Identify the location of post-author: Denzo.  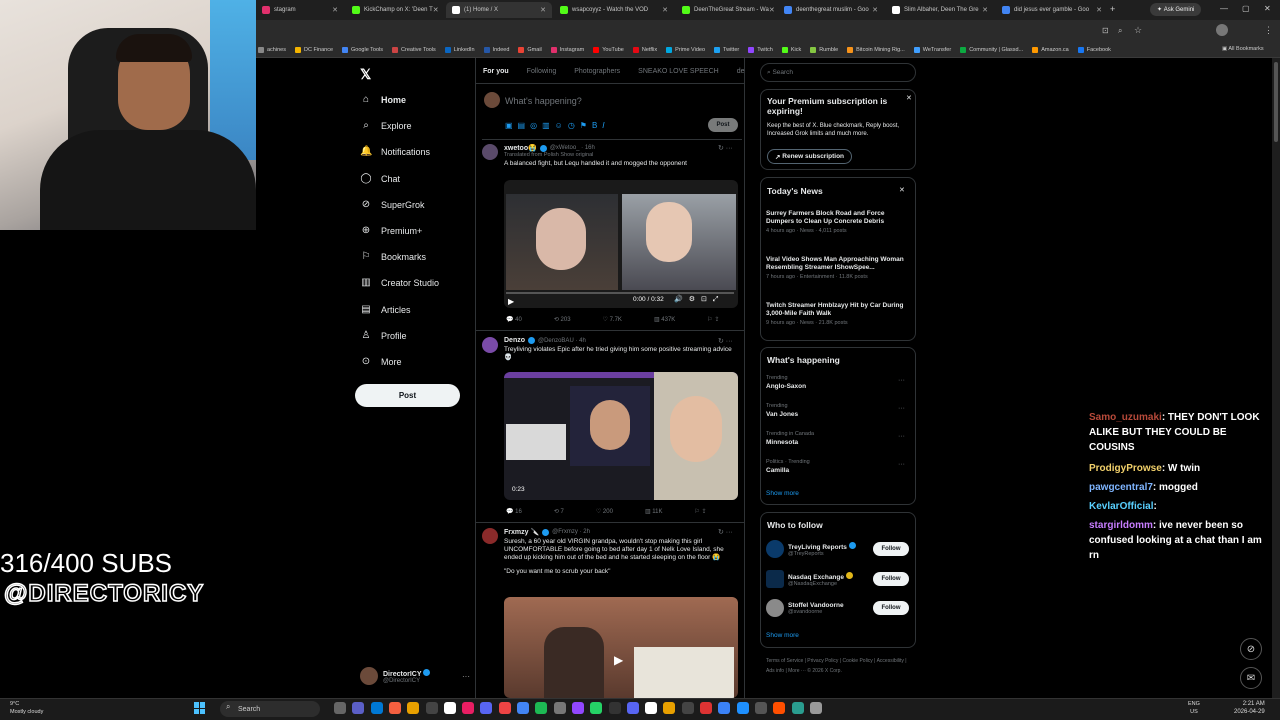
(514, 340).